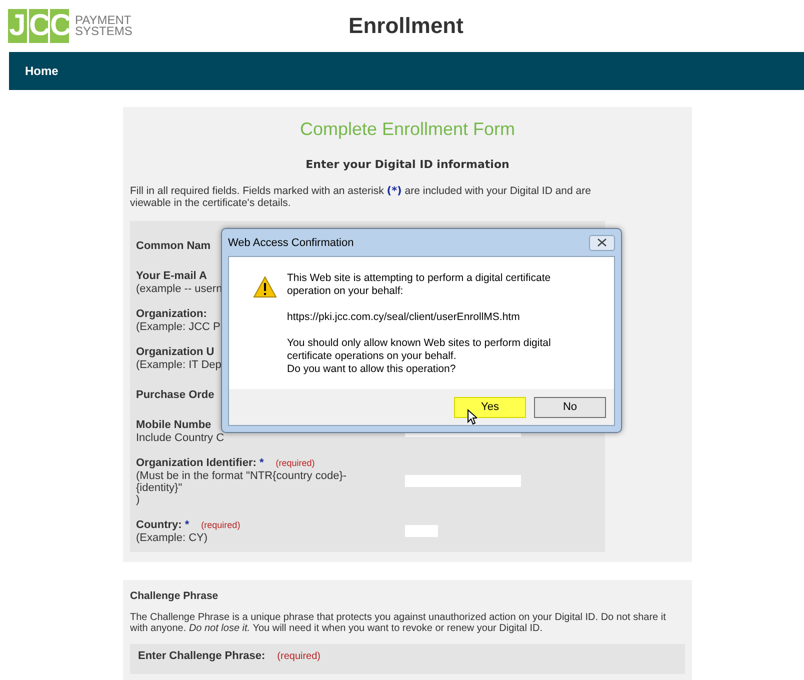 Image resolution: width=804 pixels, height=680 pixels. What do you see at coordinates (174, 425) in the screenshot?
I see `field-label: Mobile Numbe` at bounding box center [174, 425].